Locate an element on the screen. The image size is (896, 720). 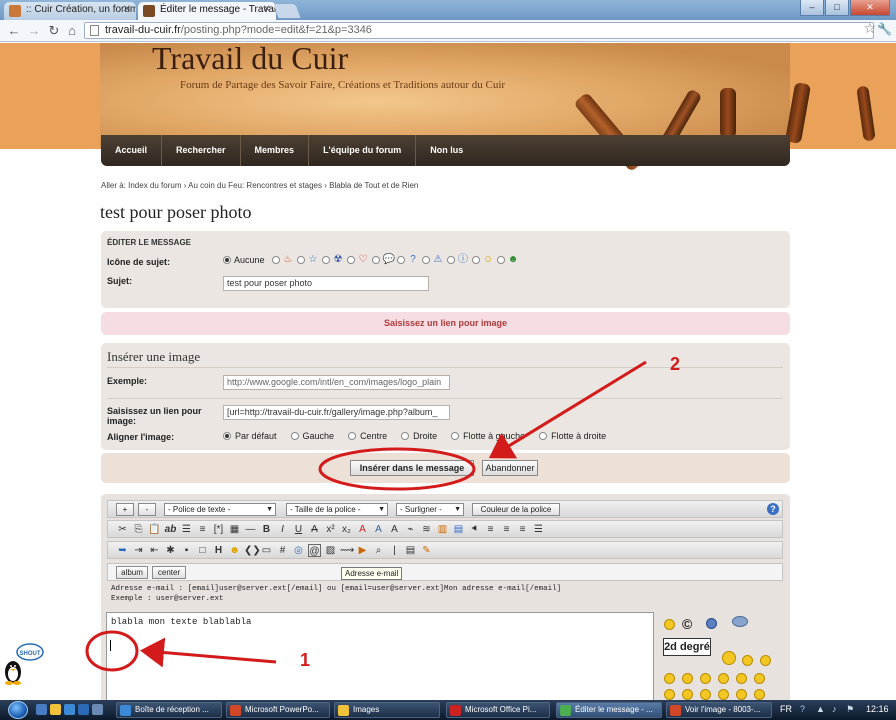
insert-button: Insérer dans le message is located at coordinates (412, 468).